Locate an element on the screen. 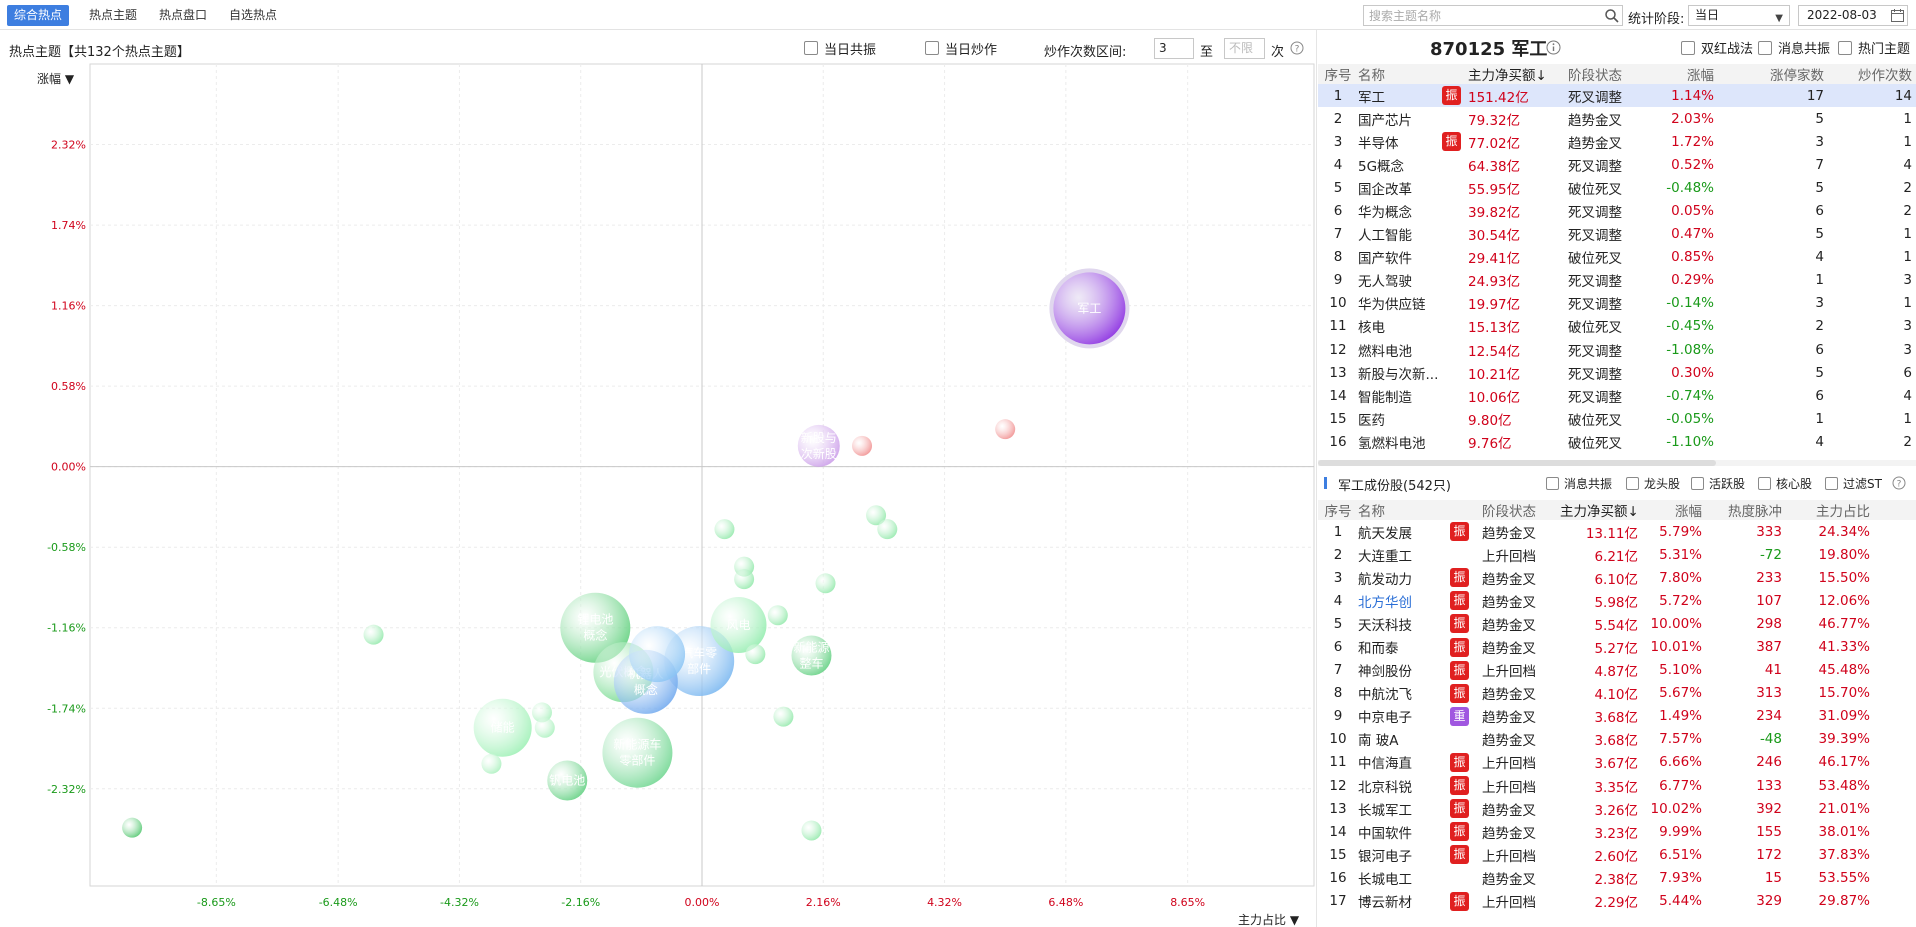 The height and width of the screenshot is (927, 1916). stock-name: 南 玻A is located at coordinates (1404, 739).